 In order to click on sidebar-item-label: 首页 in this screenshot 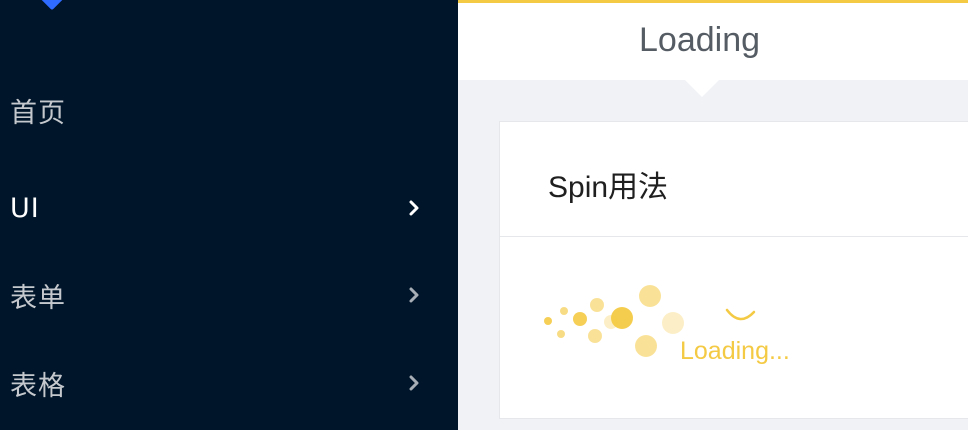, I will do `click(38, 113)`.